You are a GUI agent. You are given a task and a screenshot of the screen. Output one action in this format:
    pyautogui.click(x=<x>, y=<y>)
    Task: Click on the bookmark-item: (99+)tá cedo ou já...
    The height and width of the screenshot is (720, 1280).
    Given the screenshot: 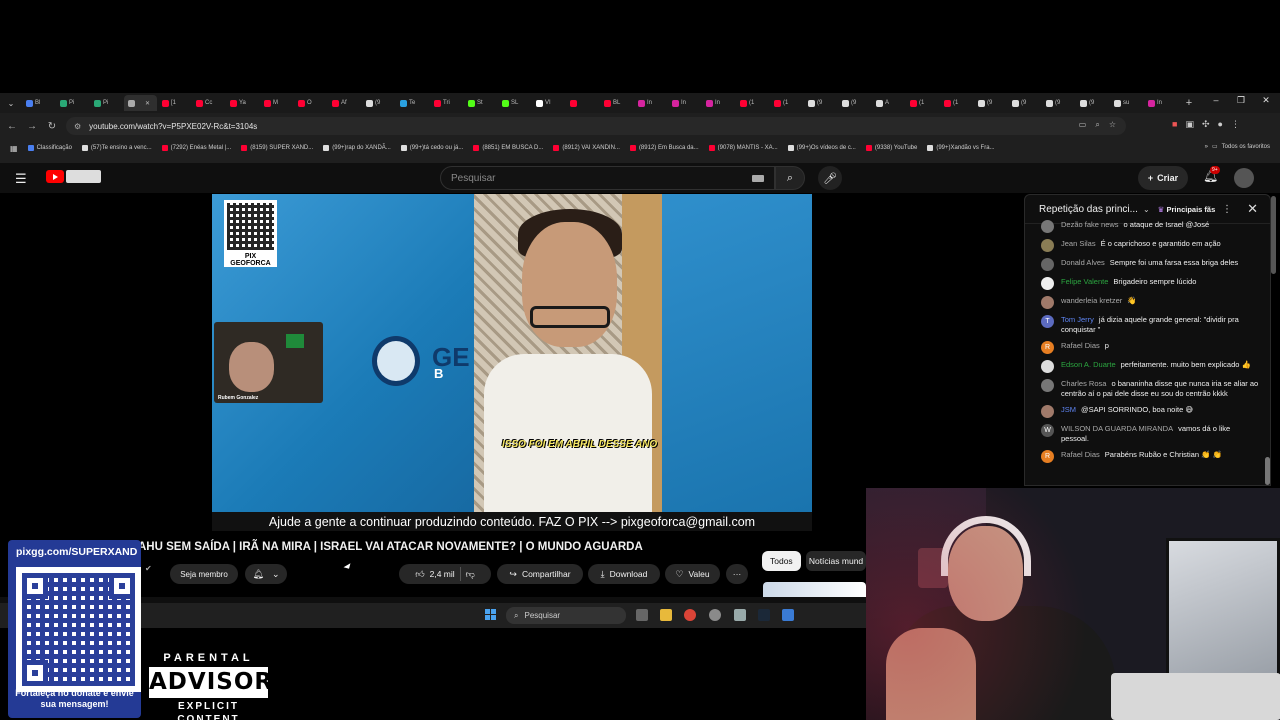 What is the action you would take?
    pyautogui.click(x=431, y=148)
    